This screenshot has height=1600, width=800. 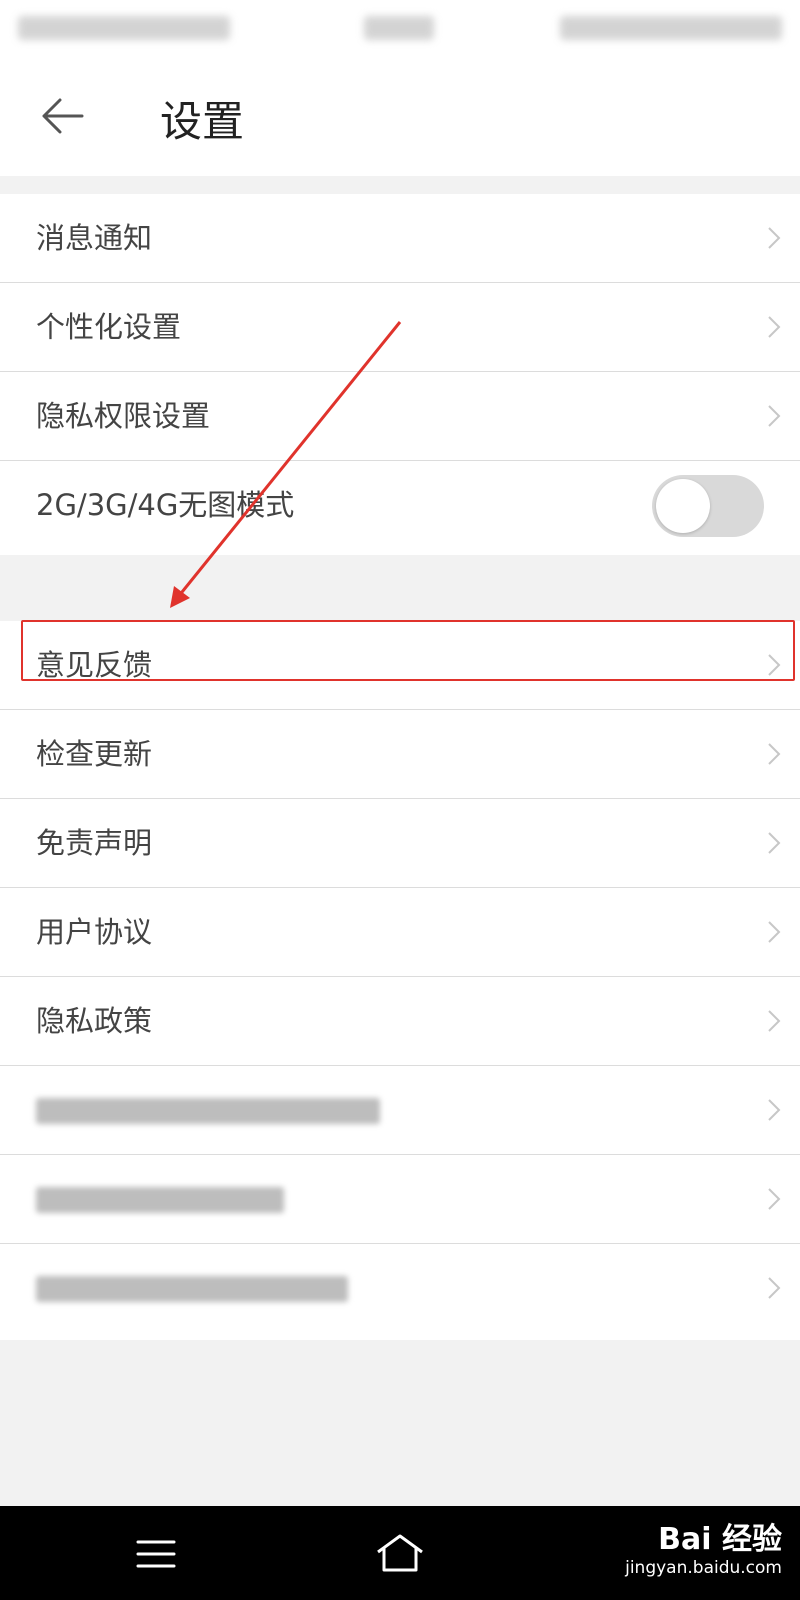 What do you see at coordinates (94, 932) in the screenshot?
I see `row-label: 用户协议` at bounding box center [94, 932].